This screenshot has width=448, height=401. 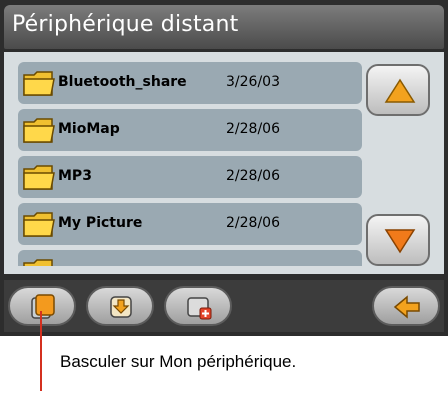 I want to click on new-folder-button, so click(x=198, y=306).